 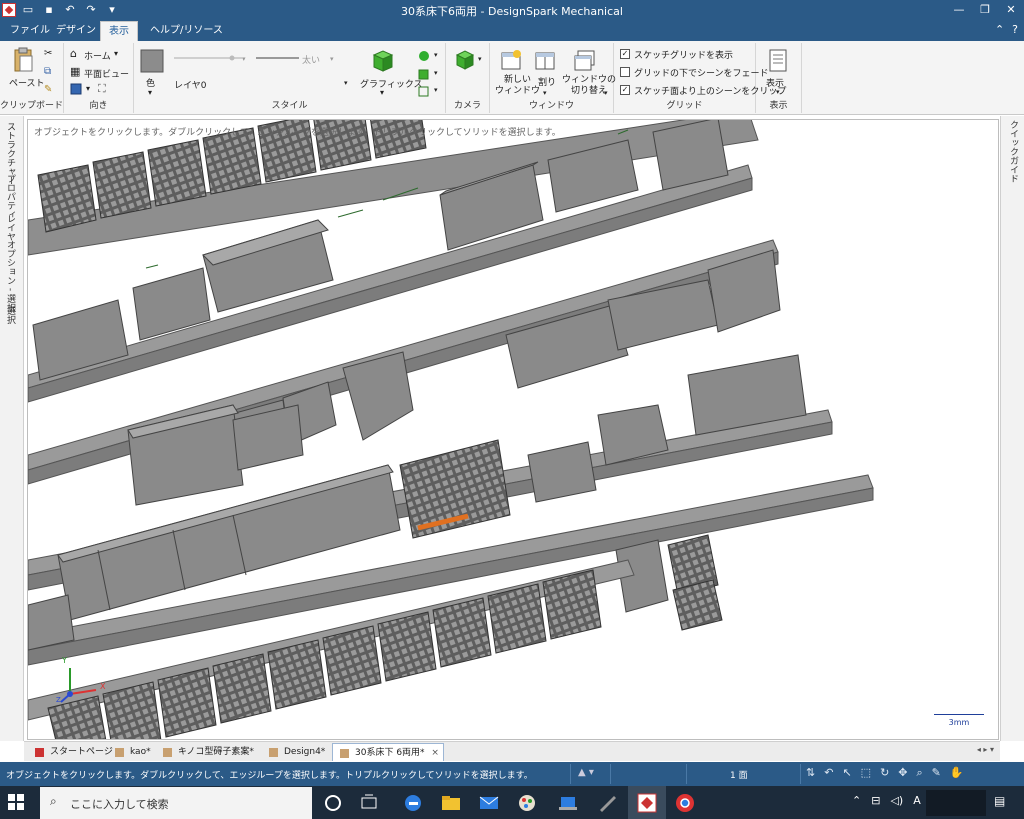 What do you see at coordinates (207, 752) in the screenshot?
I see `doc-tab-kinoko: キノコ型碍子素案*` at bounding box center [207, 752].